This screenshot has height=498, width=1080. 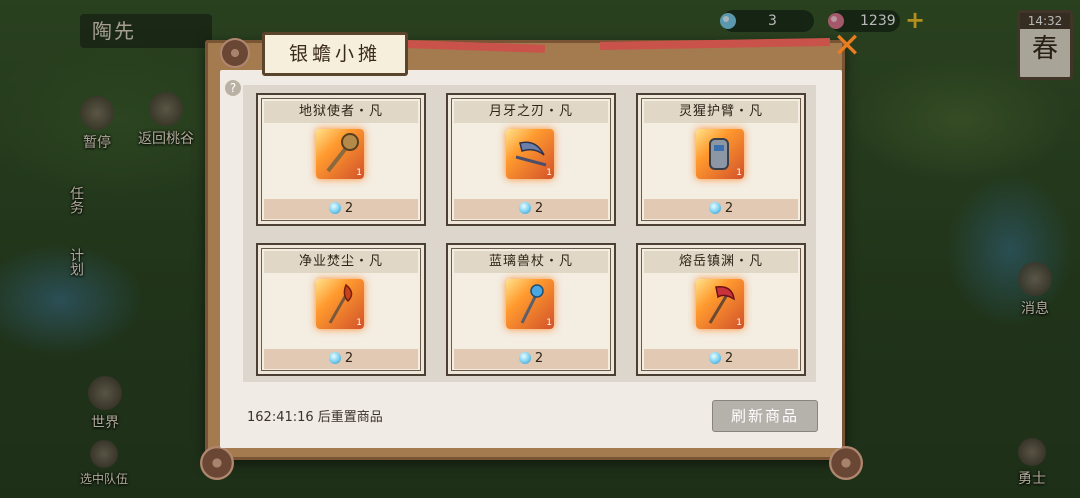 I want to click on shop-item-card: 地狱使者・凡 1 2, so click(x=341, y=159).